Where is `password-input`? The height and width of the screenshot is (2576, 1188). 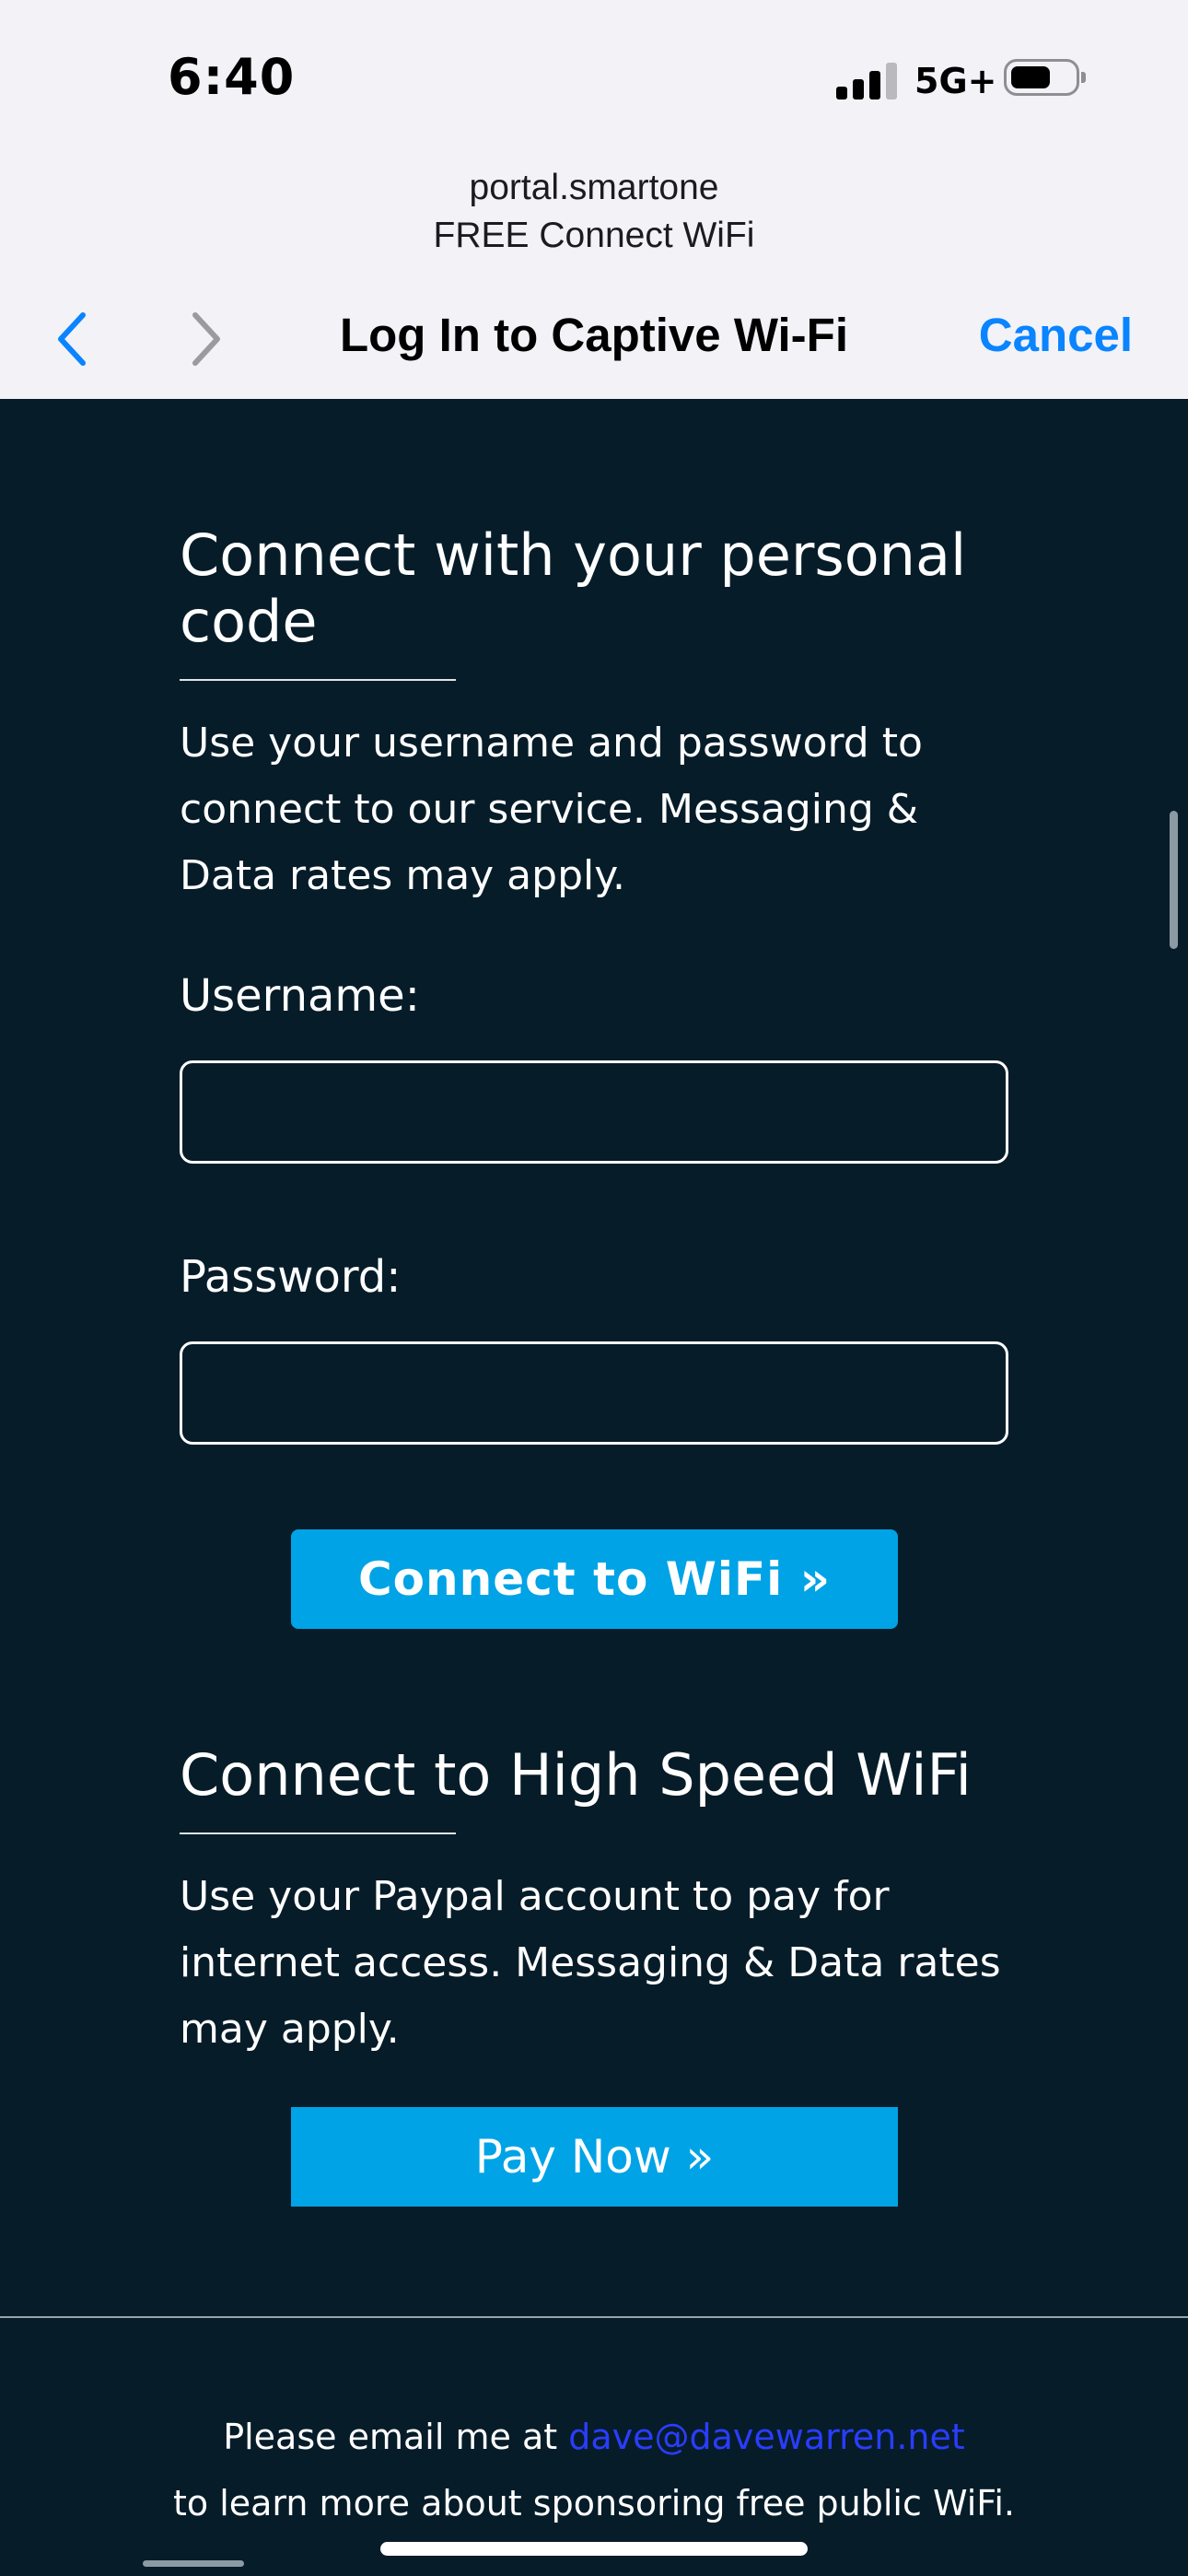
password-input is located at coordinates (594, 1393).